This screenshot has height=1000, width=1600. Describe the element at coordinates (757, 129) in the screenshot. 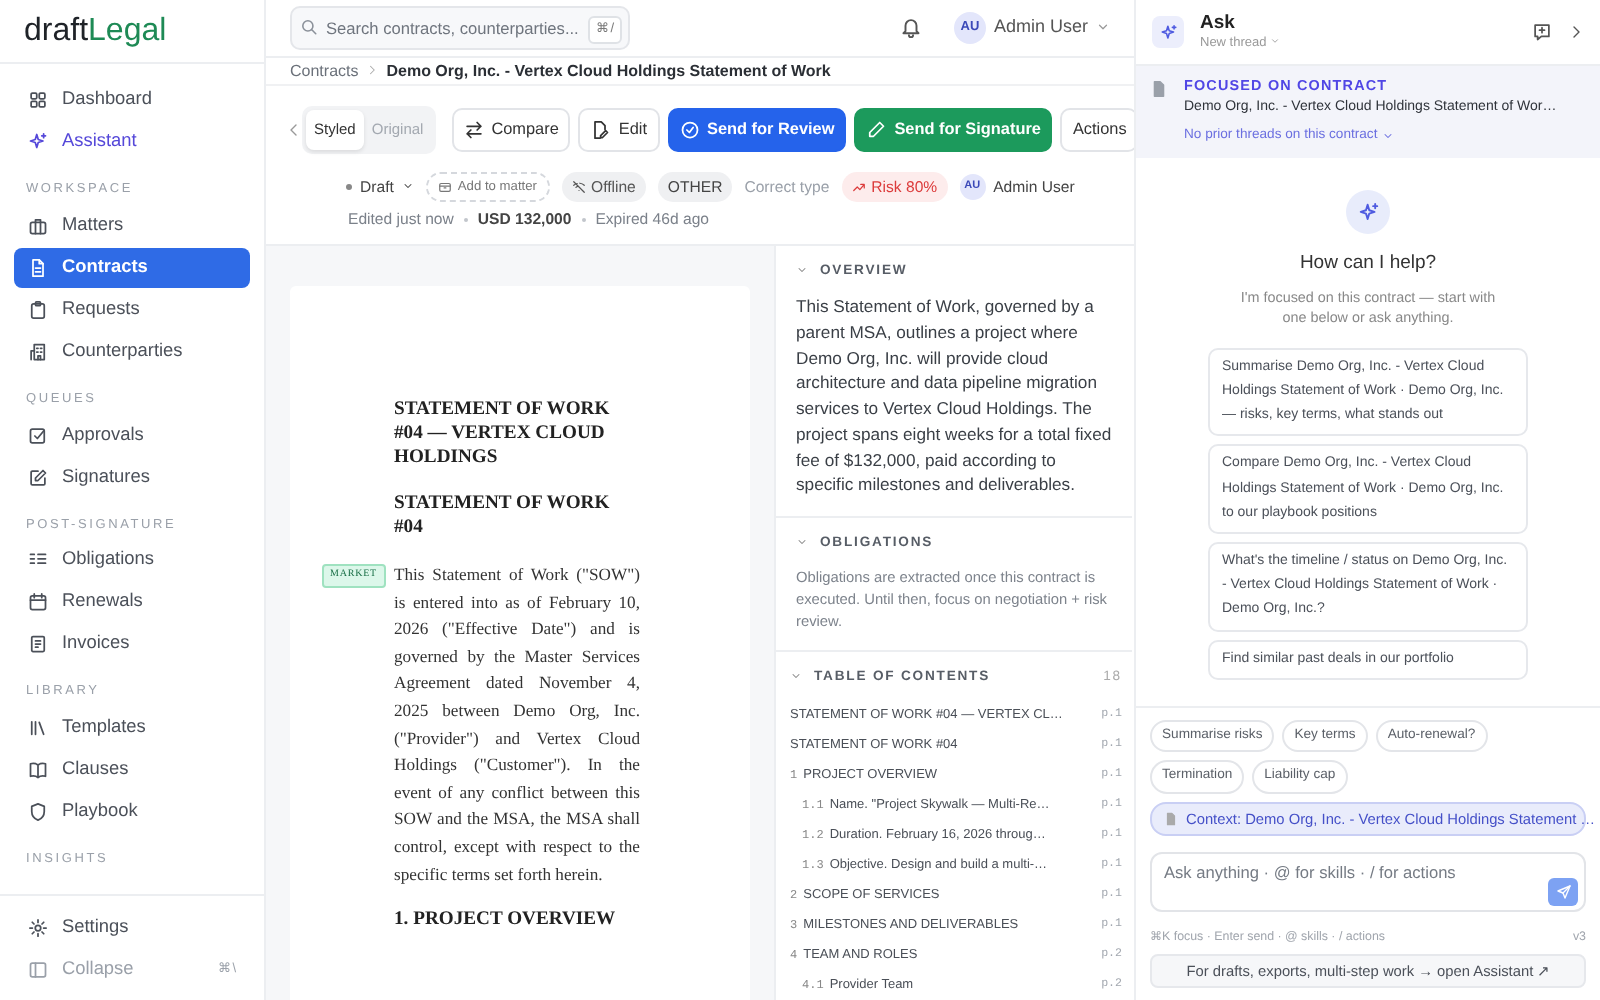

I see `toolbar-button: Send for Review` at that location.